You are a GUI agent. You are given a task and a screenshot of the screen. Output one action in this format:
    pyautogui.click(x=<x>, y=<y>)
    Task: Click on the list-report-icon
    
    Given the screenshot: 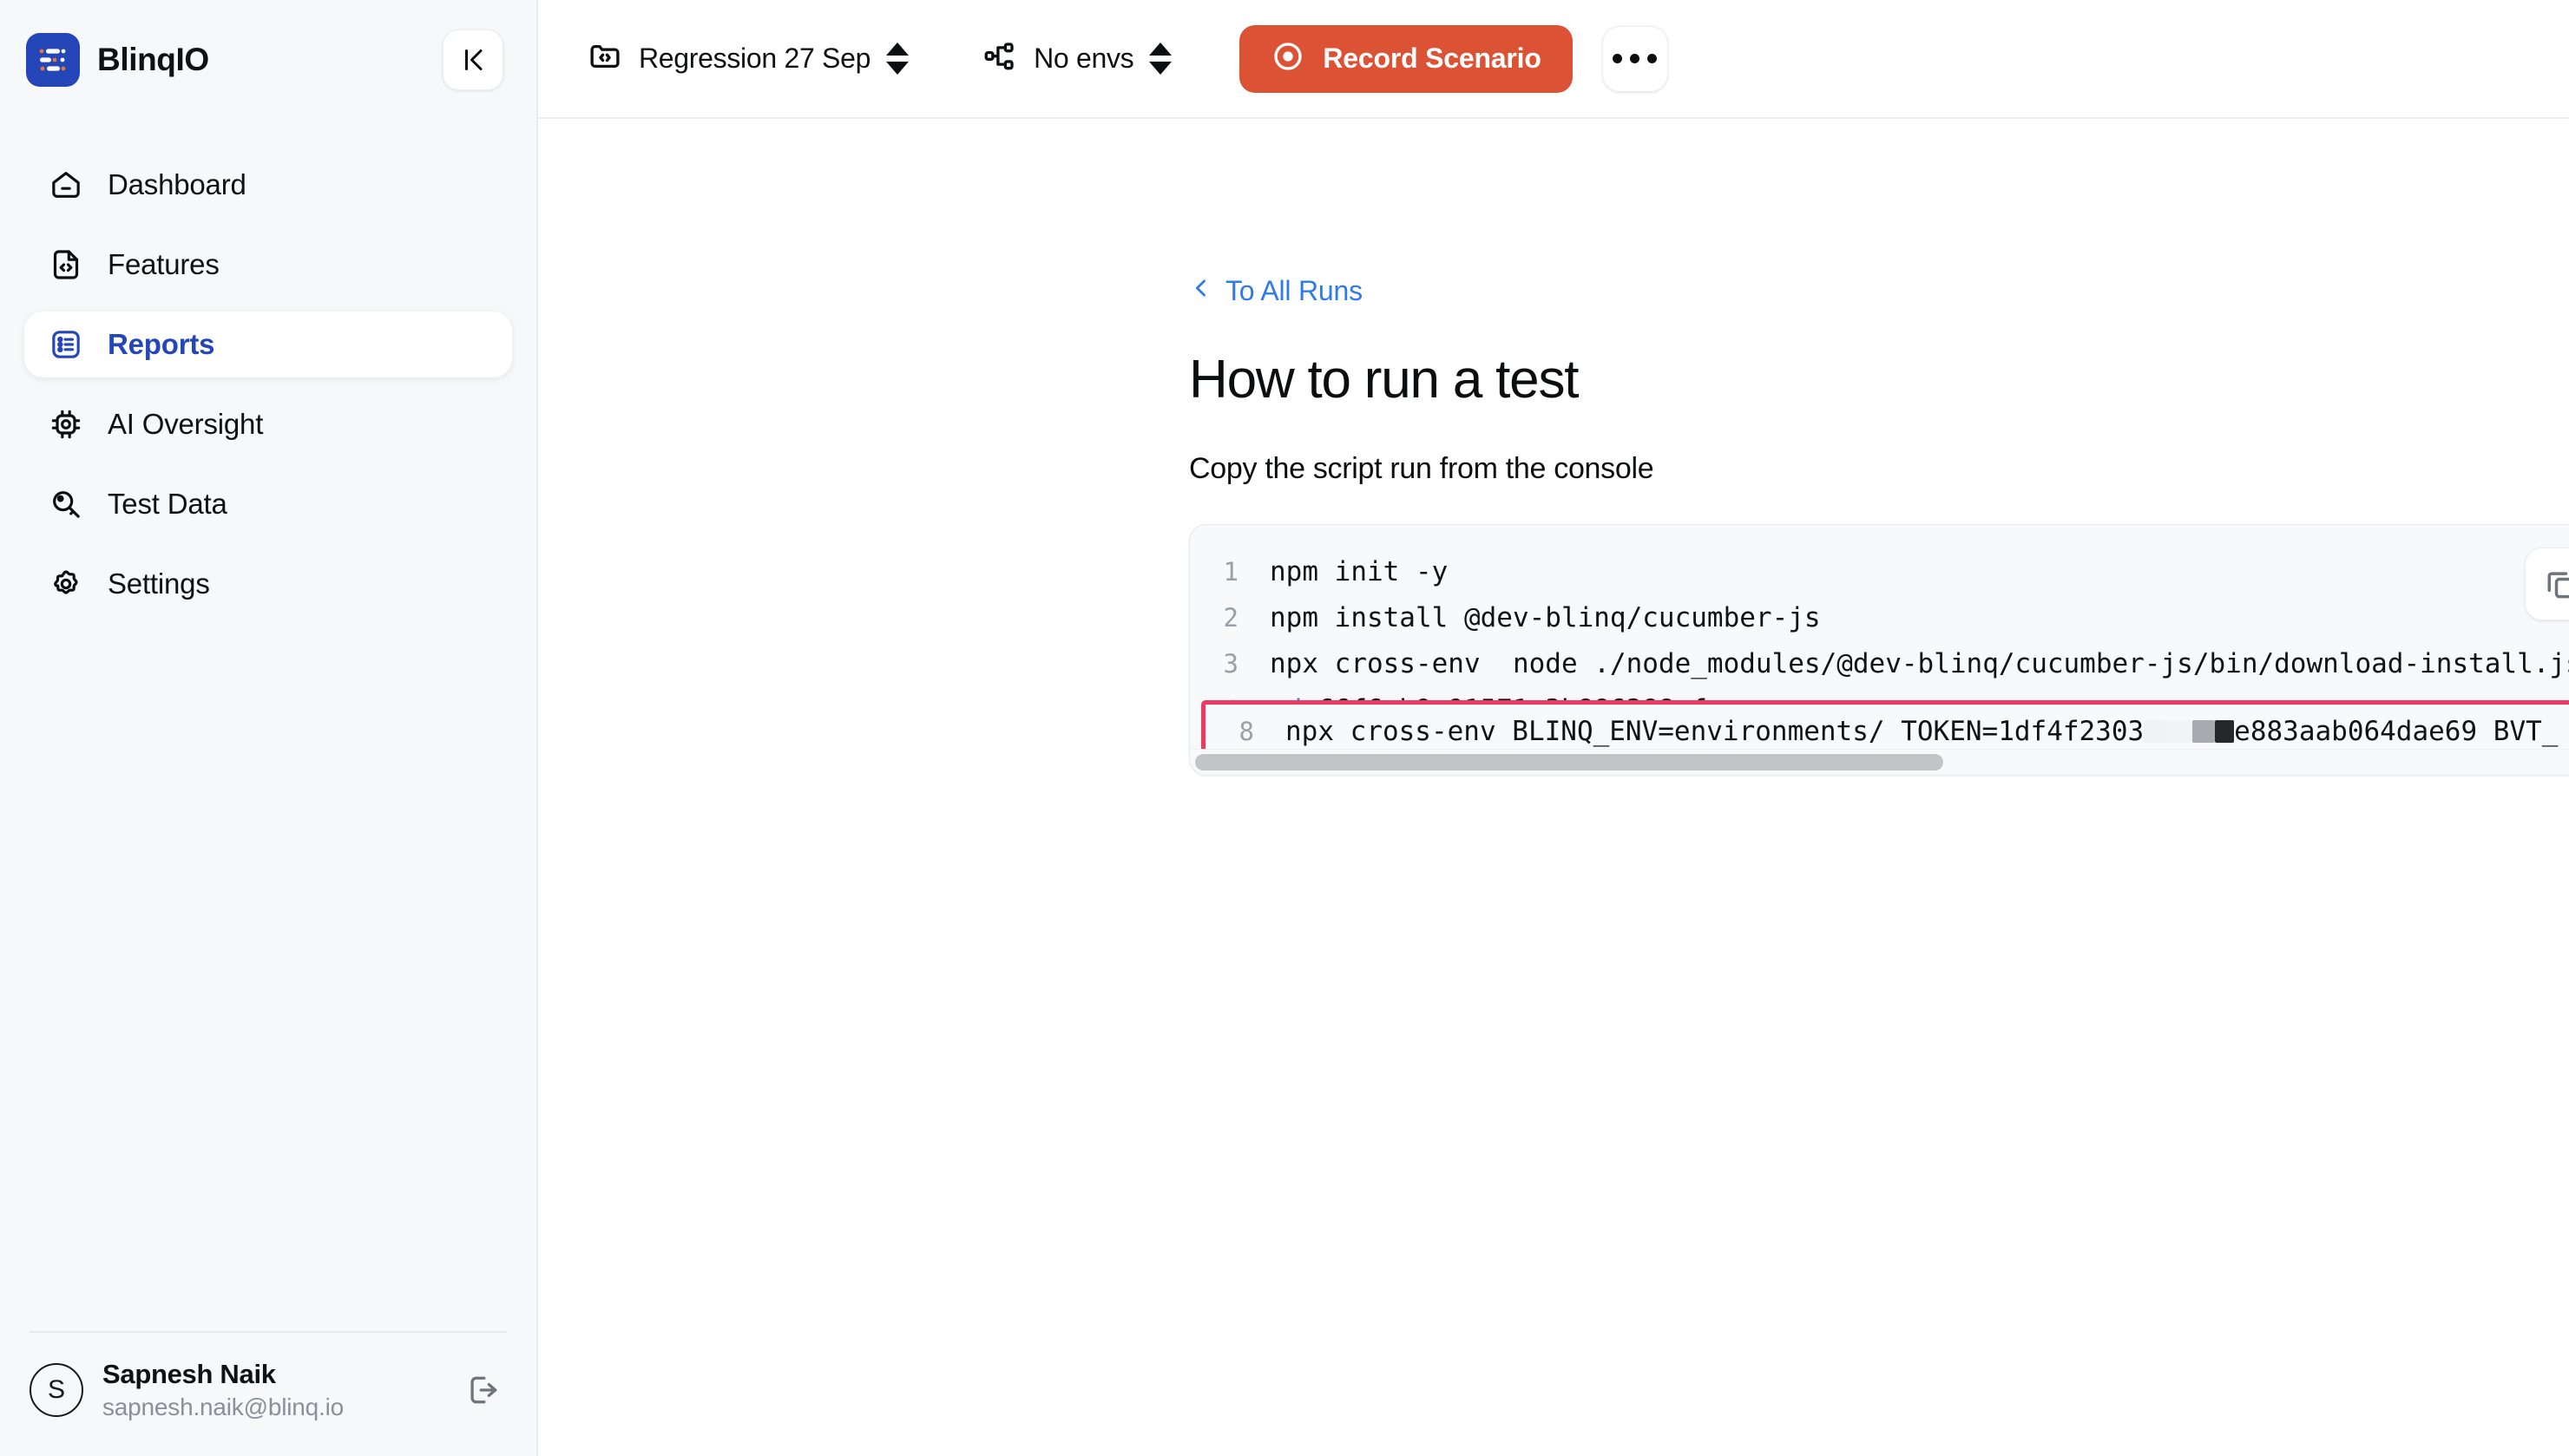 What is the action you would take?
    pyautogui.click(x=66, y=344)
    